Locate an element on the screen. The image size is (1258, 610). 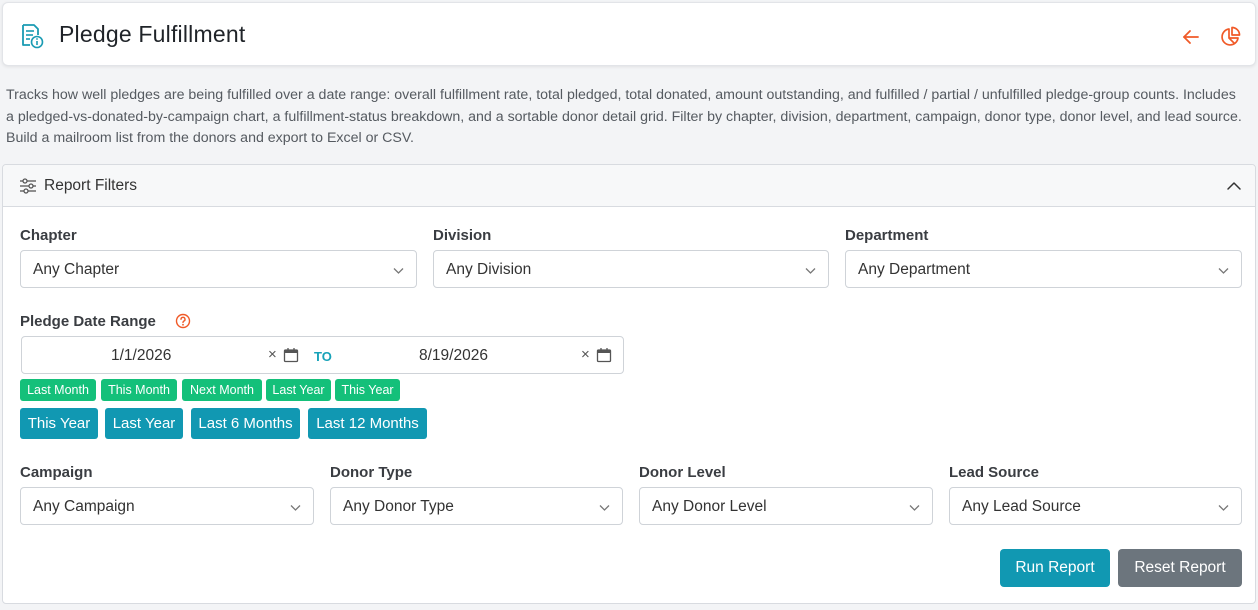
division-select: Any Division is located at coordinates (631, 269).